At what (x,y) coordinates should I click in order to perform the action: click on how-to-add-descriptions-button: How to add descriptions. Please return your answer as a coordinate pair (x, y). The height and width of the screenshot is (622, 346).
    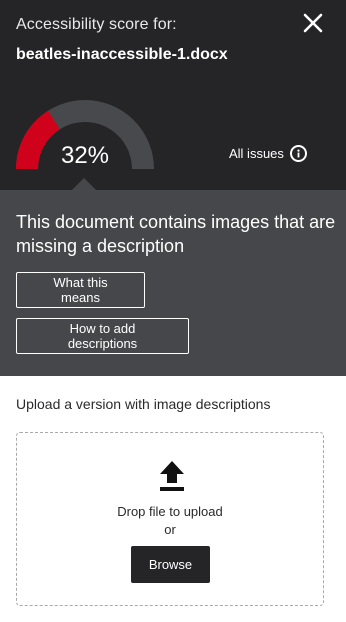
    Looking at the image, I should click on (102, 336).